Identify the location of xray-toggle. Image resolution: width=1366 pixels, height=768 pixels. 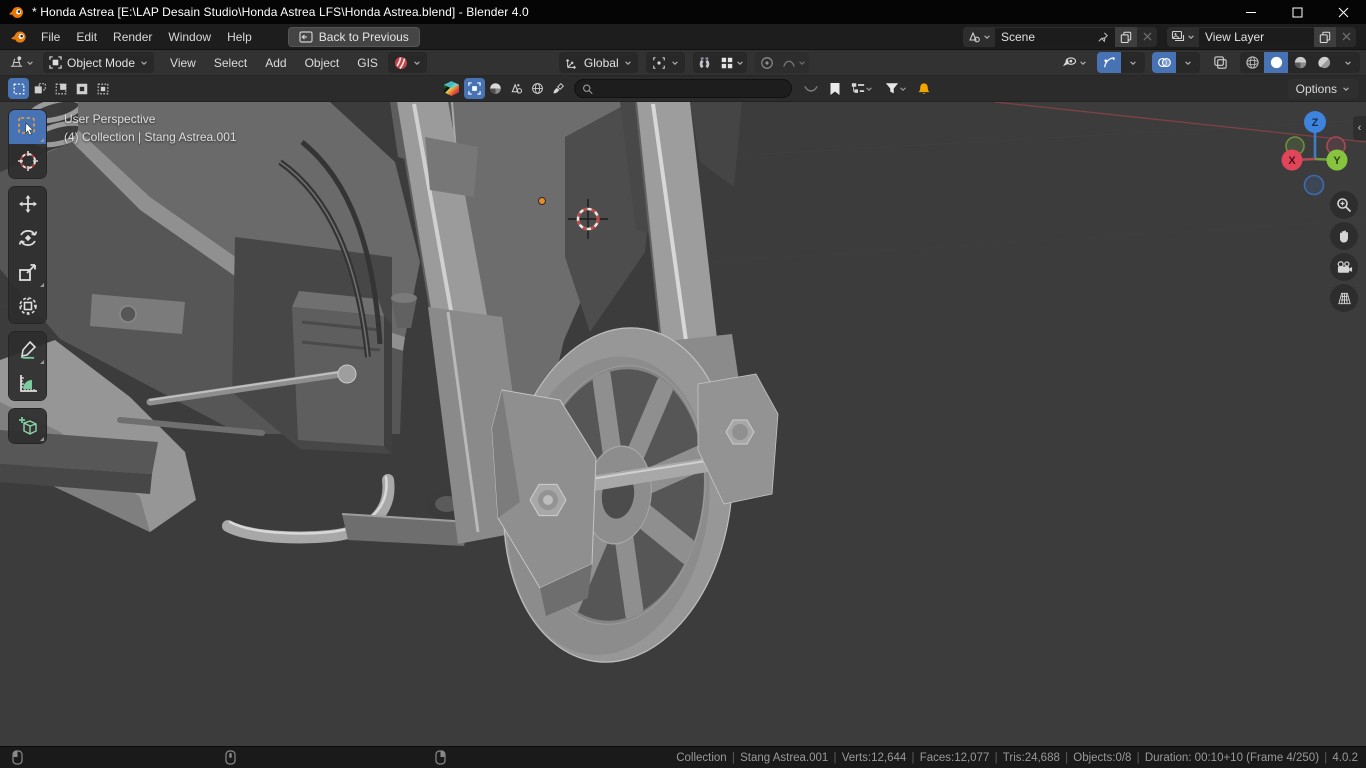
(1220, 62).